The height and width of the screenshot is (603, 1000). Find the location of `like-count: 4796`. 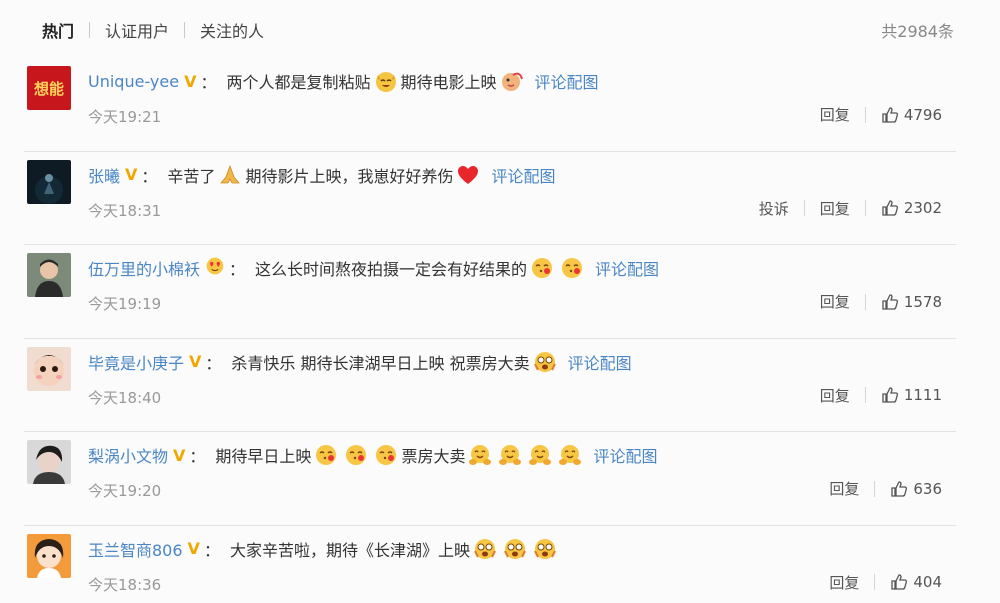

like-count: 4796 is located at coordinates (922, 114).